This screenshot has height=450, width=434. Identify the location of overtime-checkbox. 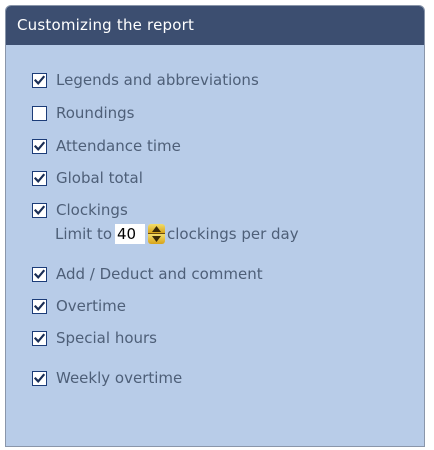
(39, 306).